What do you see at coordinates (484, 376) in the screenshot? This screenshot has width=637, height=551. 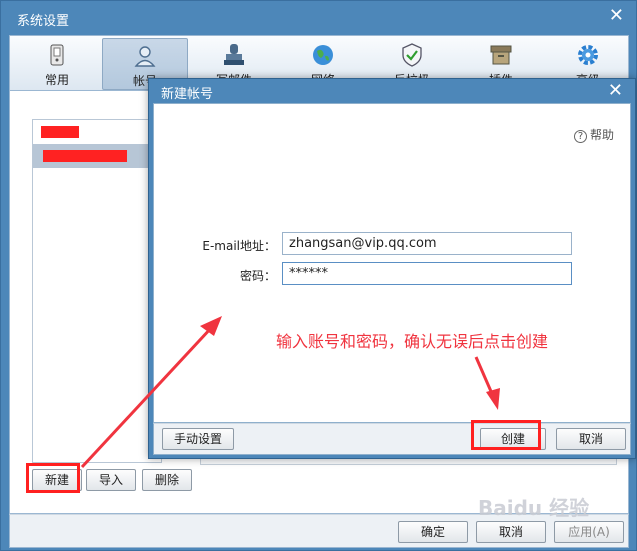 I see `arrow-line-to-create` at bounding box center [484, 376].